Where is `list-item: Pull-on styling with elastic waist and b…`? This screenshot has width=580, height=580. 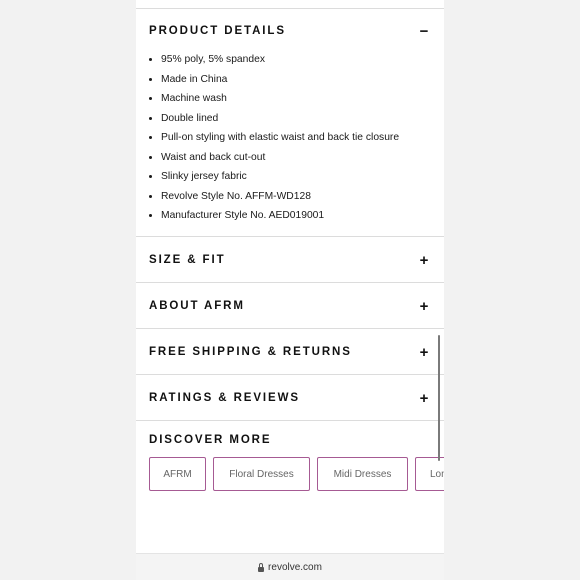
list-item: Pull-on styling with elastic waist and b… is located at coordinates (280, 138).